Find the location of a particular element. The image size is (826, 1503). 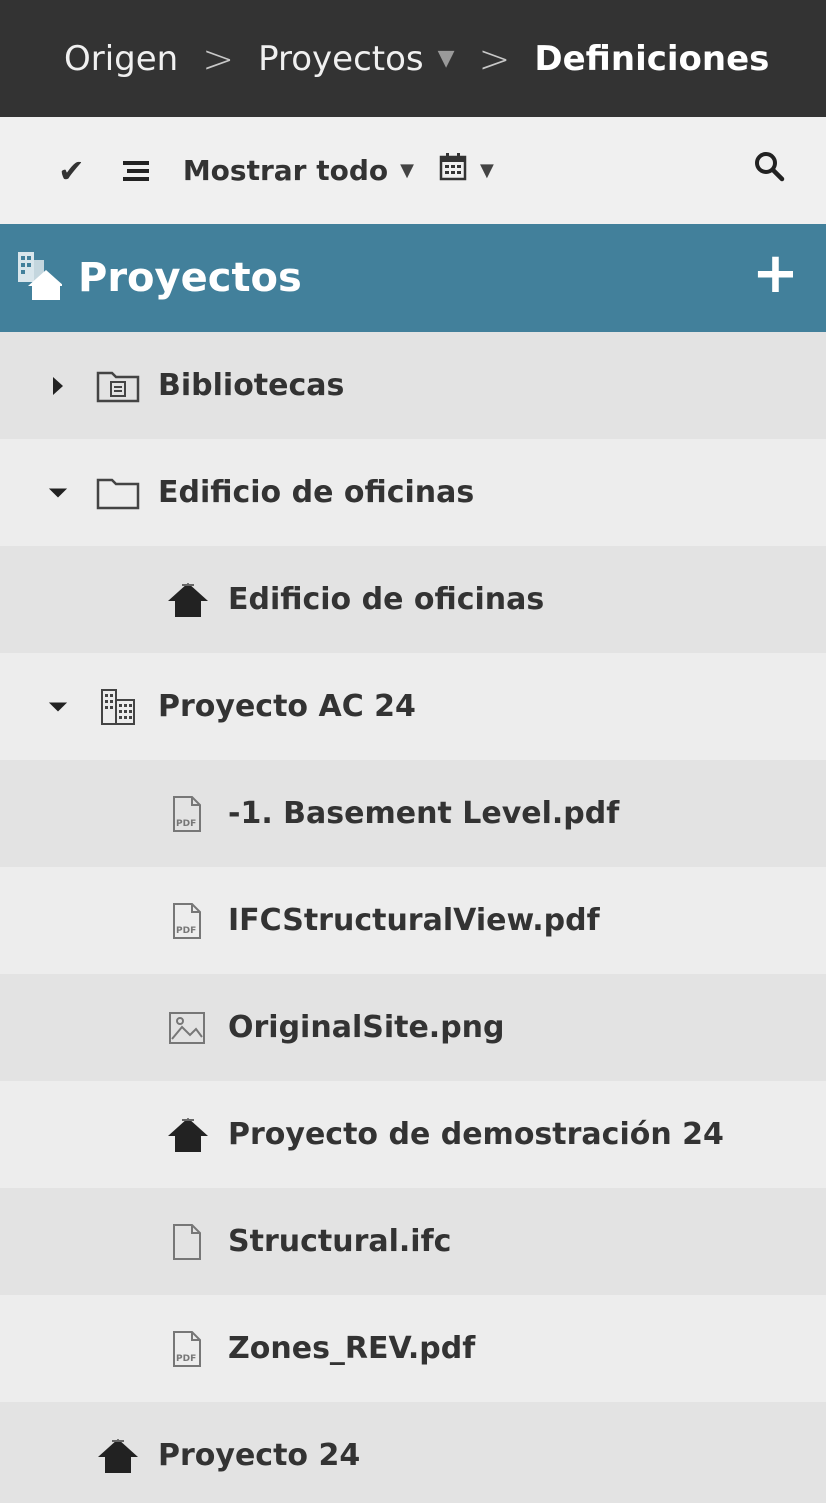

breadcrumb-item-proyectos: Proyectos is located at coordinates (341, 59).